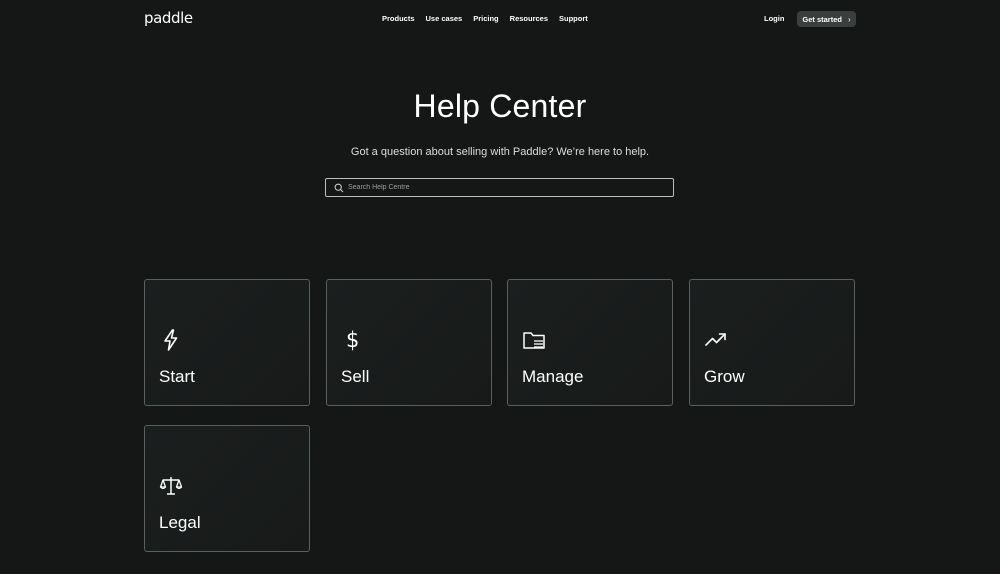 This screenshot has height=574, width=1000. I want to click on category-label: Grow, so click(724, 376).